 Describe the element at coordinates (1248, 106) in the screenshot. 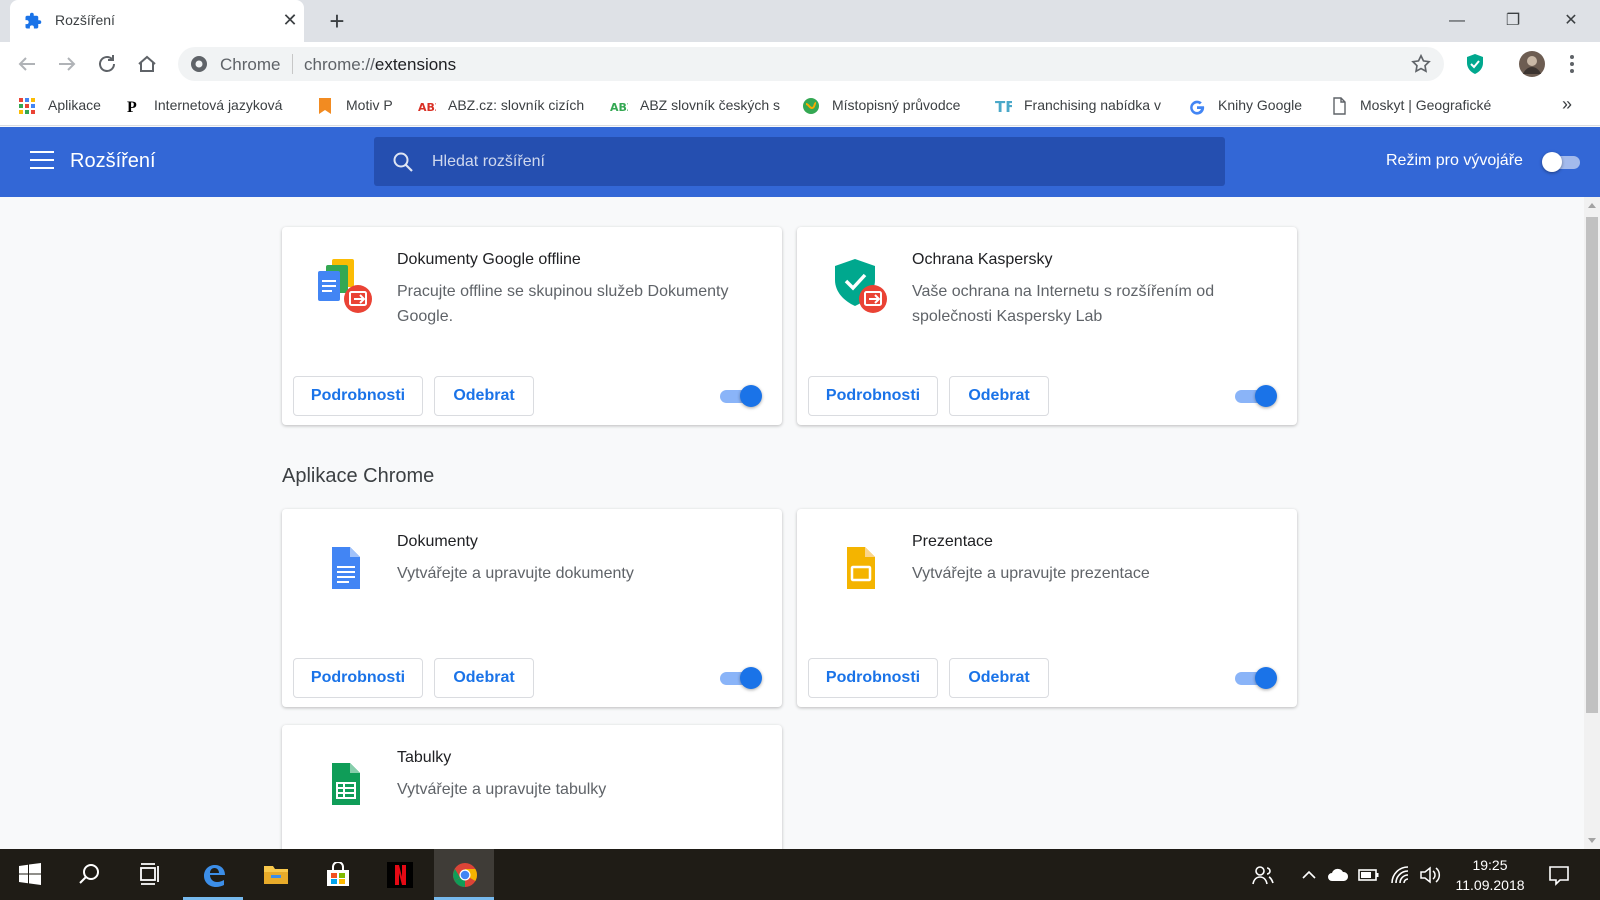

I see `bookmark-knihy-google: Knihy Google` at that location.